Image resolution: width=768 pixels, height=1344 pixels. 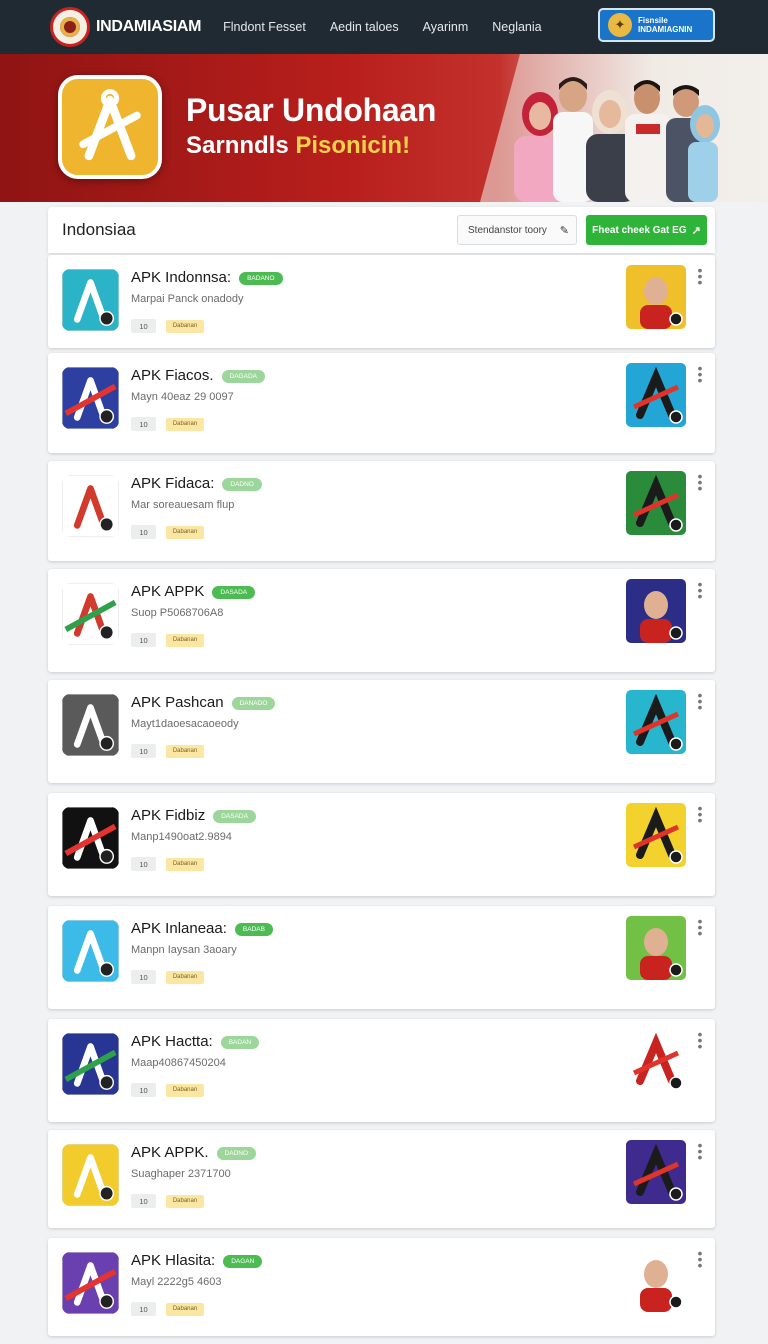 What do you see at coordinates (253, 703) in the screenshot?
I see `app-status-badge: DANADO` at bounding box center [253, 703].